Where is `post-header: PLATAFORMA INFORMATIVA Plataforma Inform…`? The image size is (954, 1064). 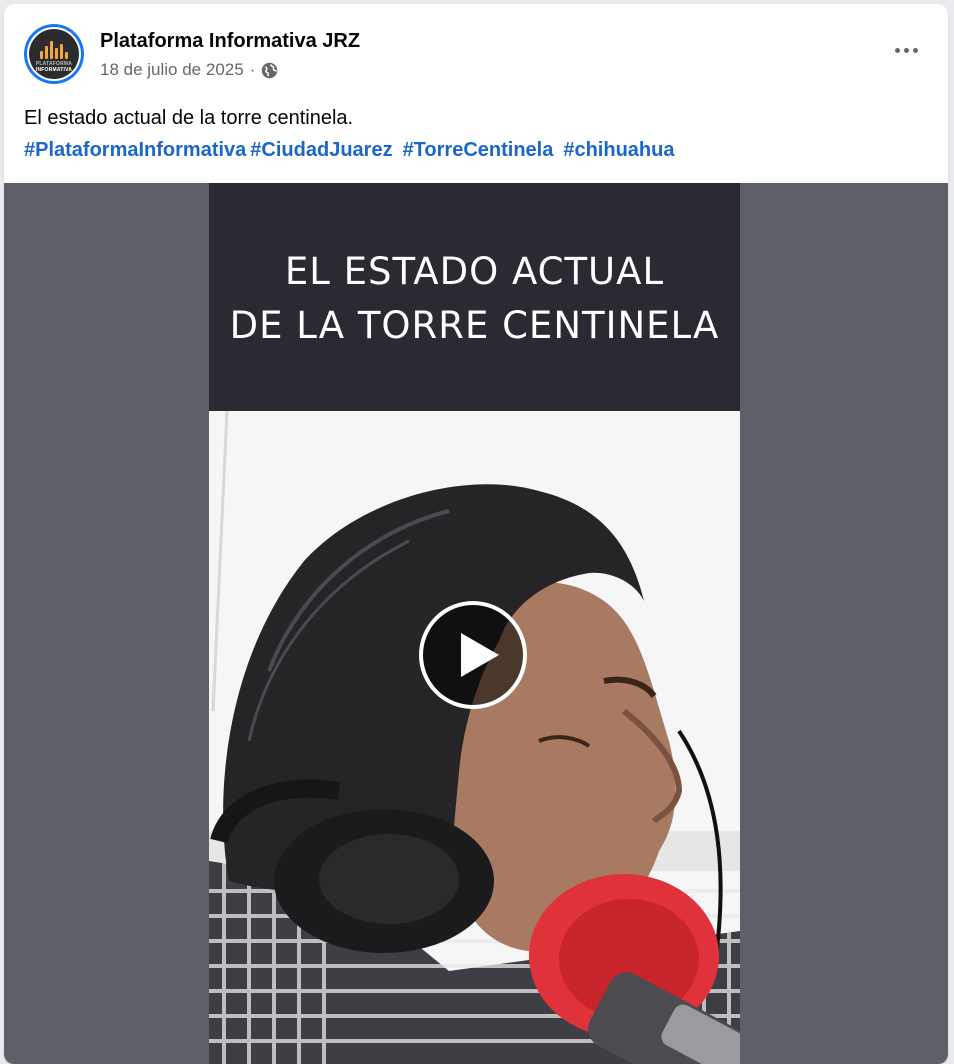
post-header: PLATAFORMA INFORMATIVA Plataforma Inform… is located at coordinates (476, 49).